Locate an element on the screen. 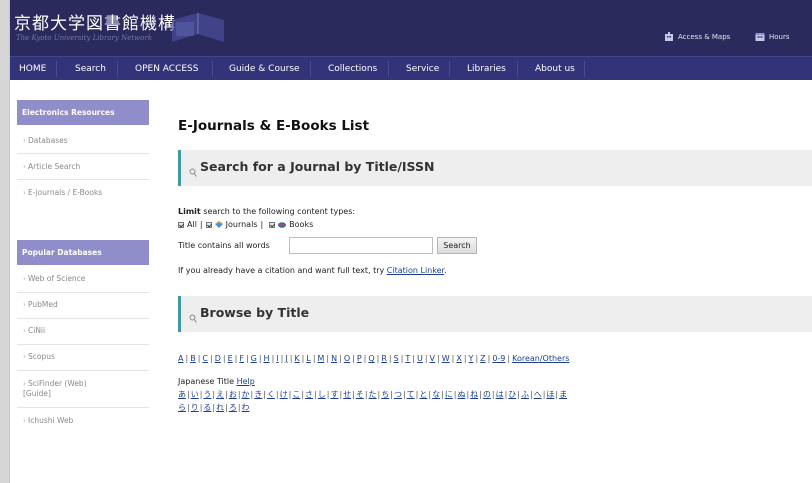  letter-link: Q is located at coordinates (371, 358).